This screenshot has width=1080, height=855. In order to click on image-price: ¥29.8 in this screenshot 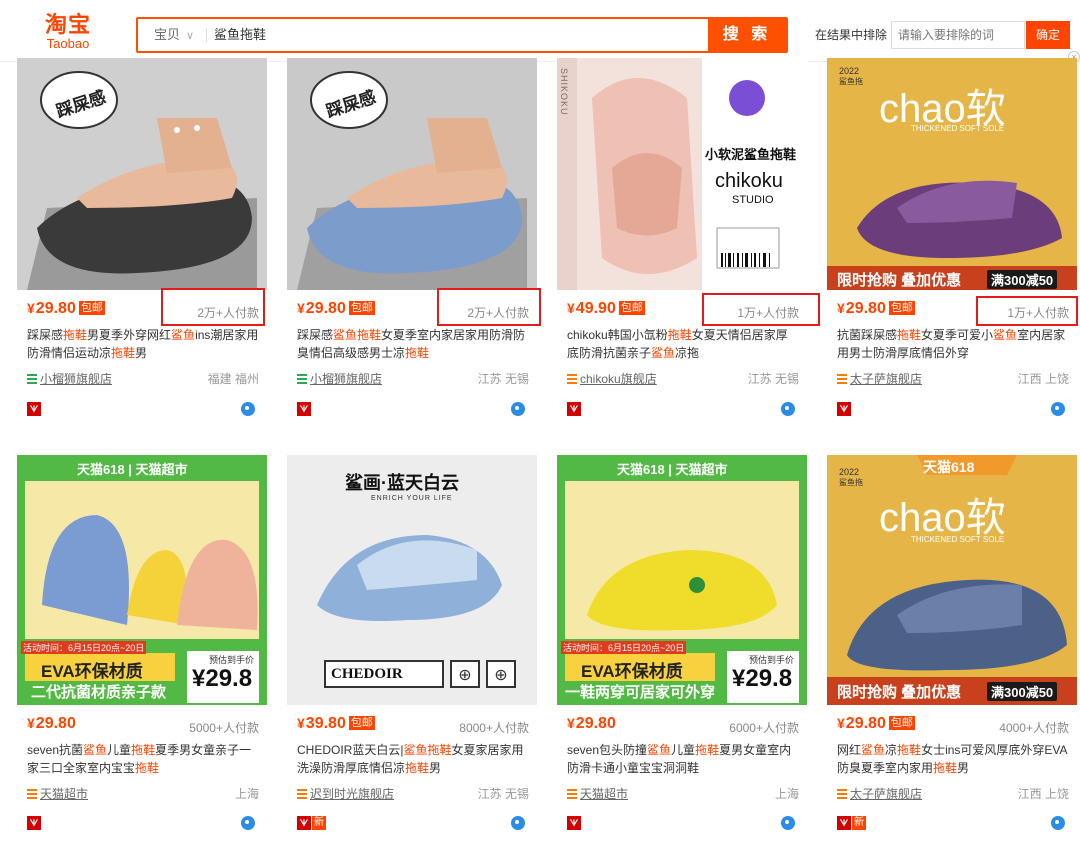, I will do `click(762, 678)`.